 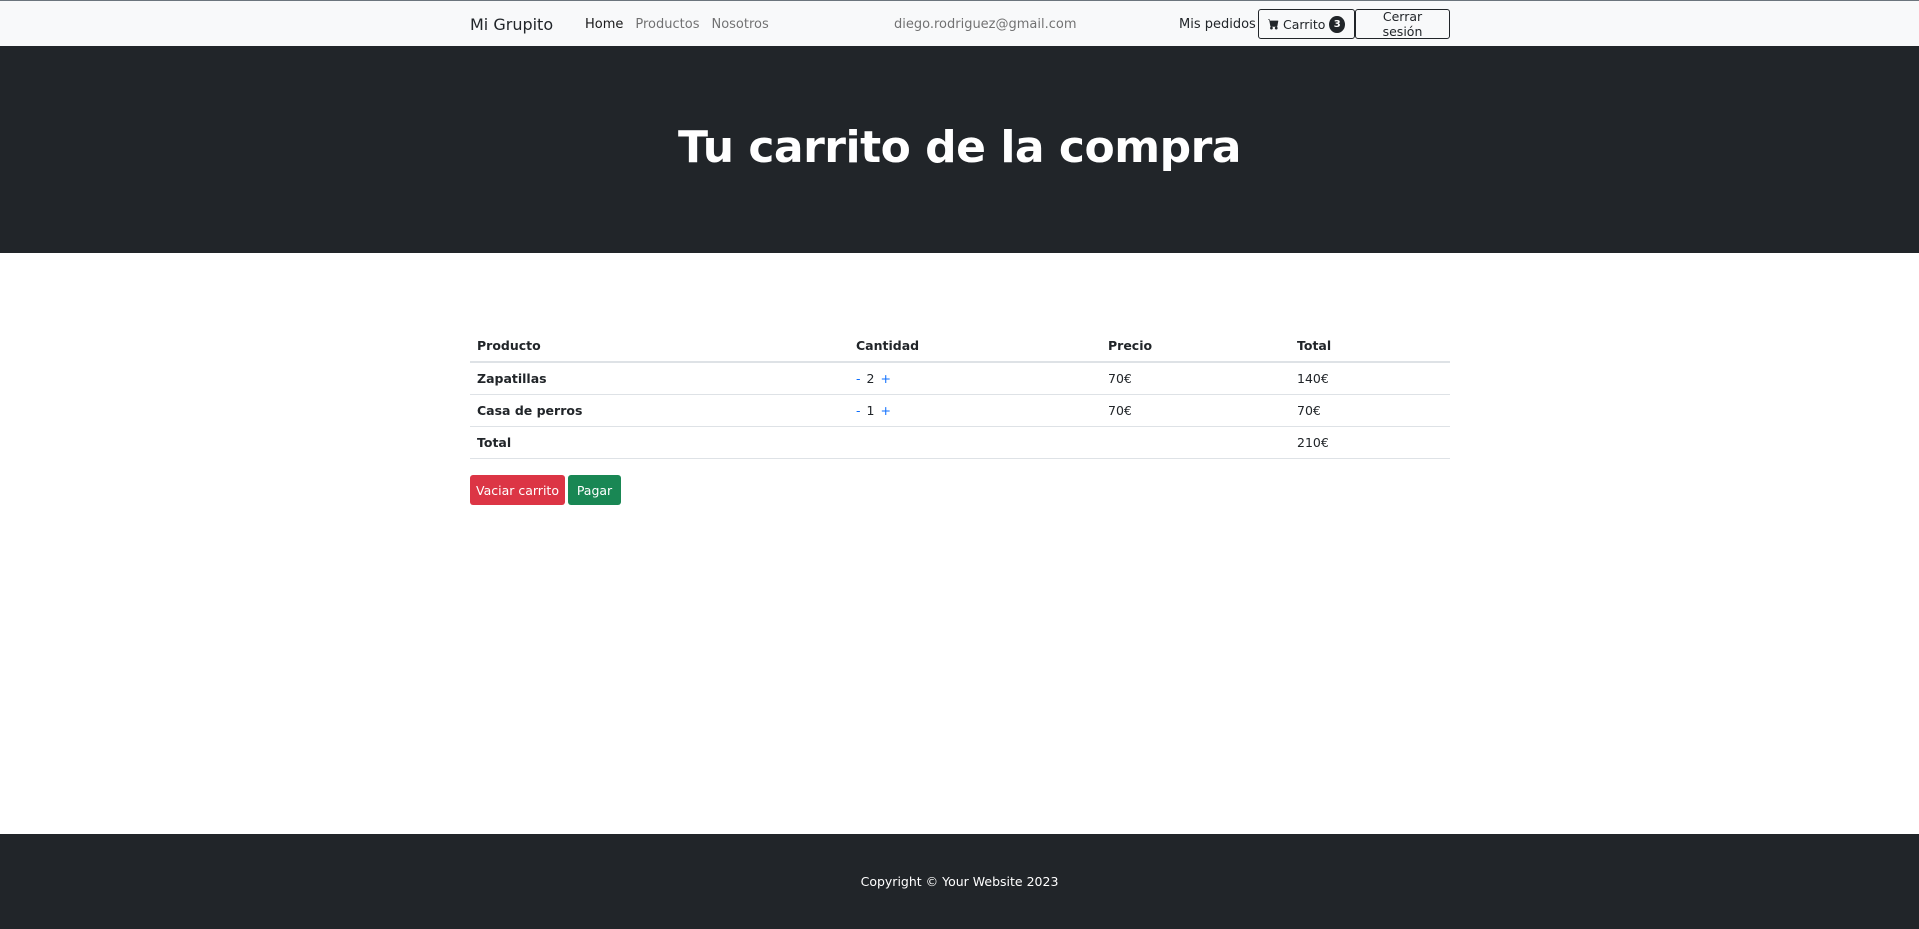 What do you see at coordinates (659, 442) in the screenshot?
I see `total-label: Total` at bounding box center [659, 442].